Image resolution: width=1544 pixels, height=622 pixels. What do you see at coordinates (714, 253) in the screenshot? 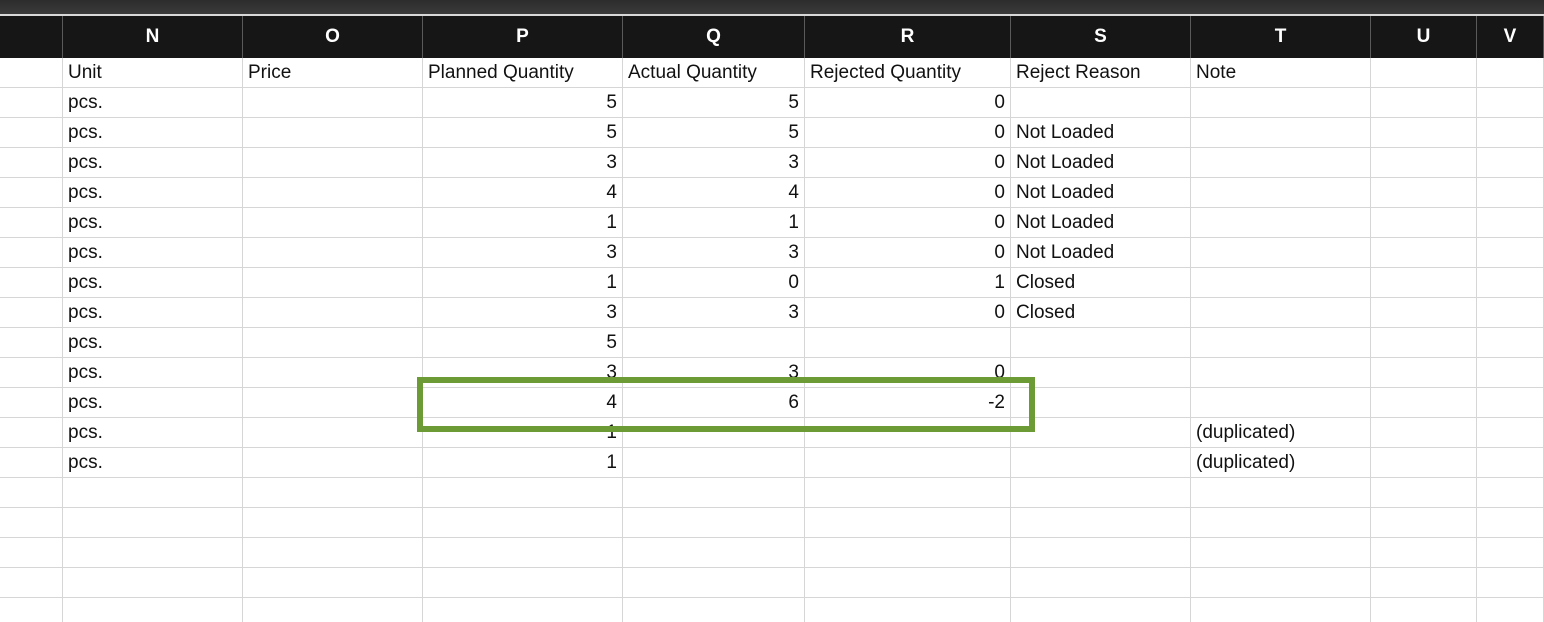
I see `cell-actual-quantity: 3` at bounding box center [714, 253].